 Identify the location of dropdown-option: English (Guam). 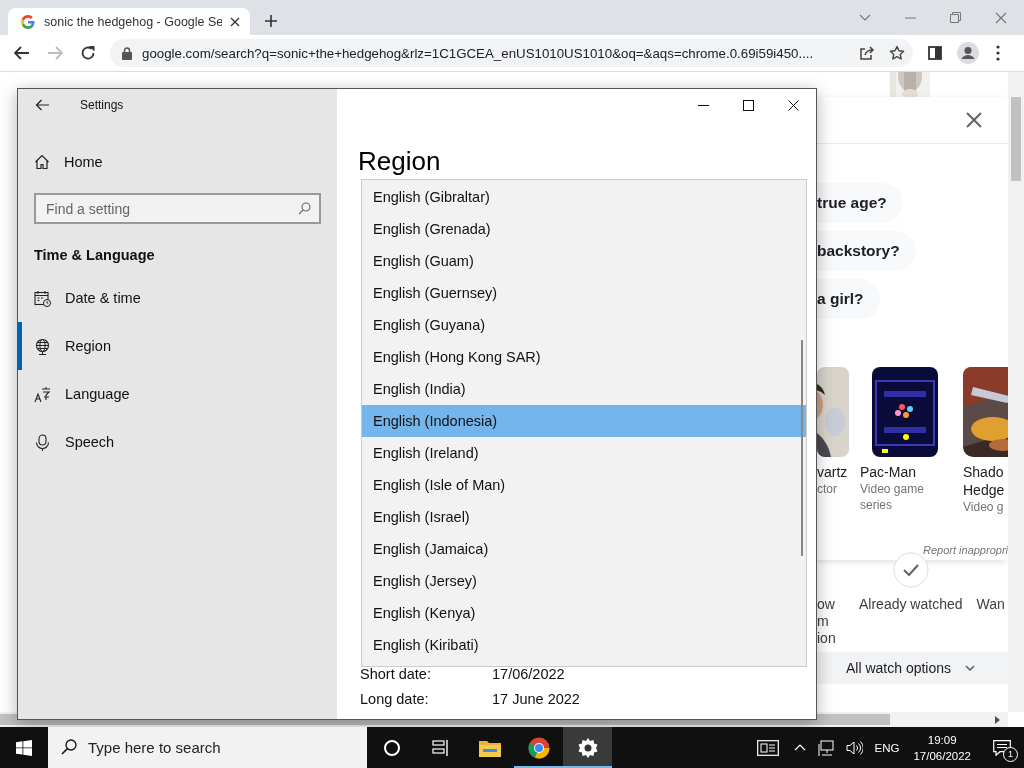
(584, 261).